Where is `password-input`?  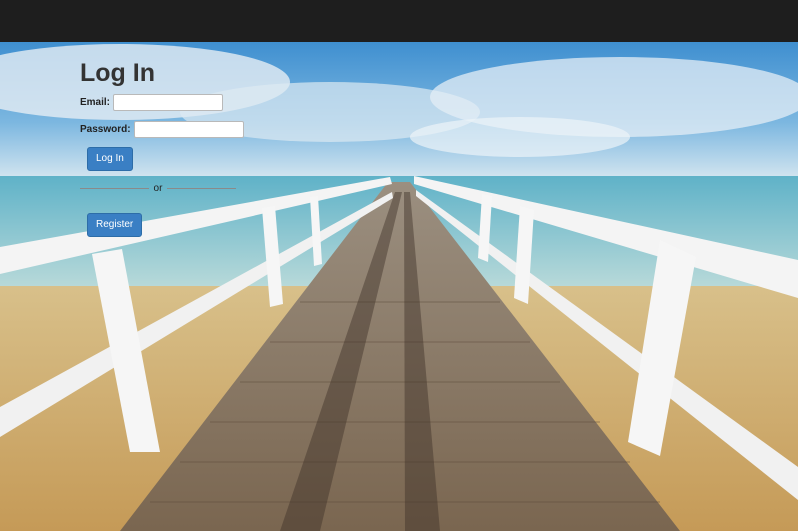
password-input is located at coordinates (188, 129).